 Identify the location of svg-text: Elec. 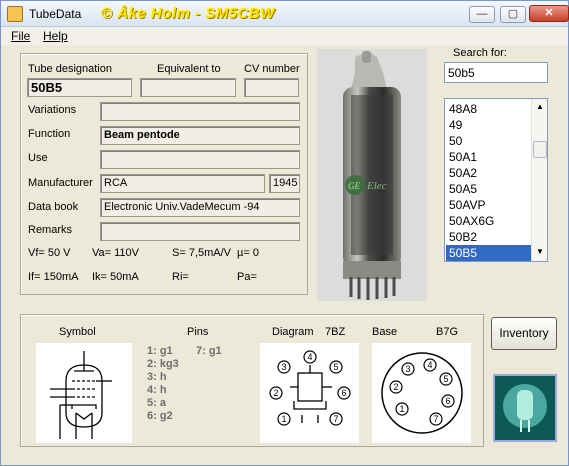
(376, 186).